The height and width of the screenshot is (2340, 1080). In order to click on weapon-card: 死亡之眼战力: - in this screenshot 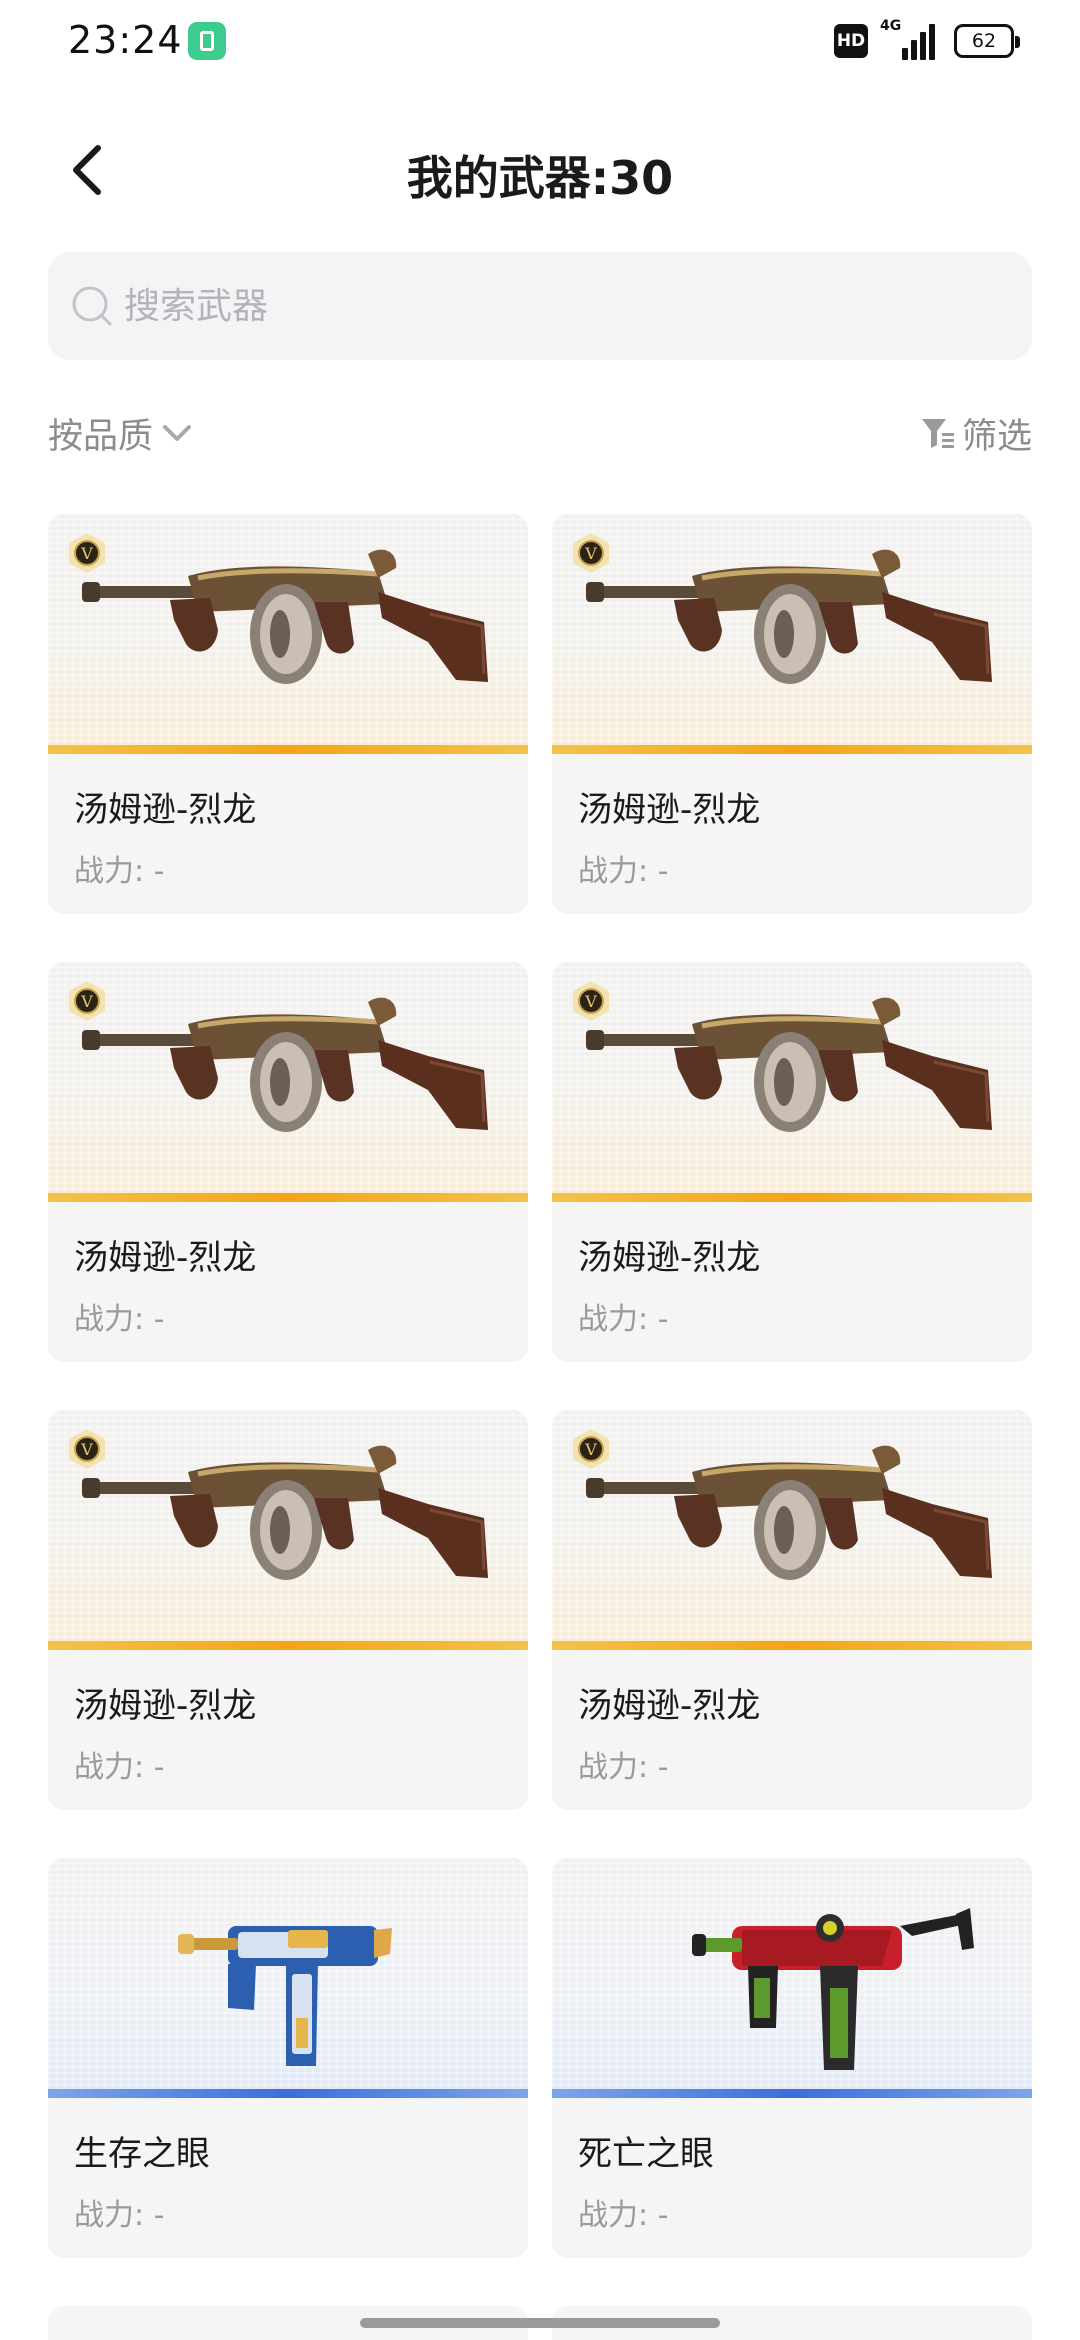, I will do `click(792, 2058)`.